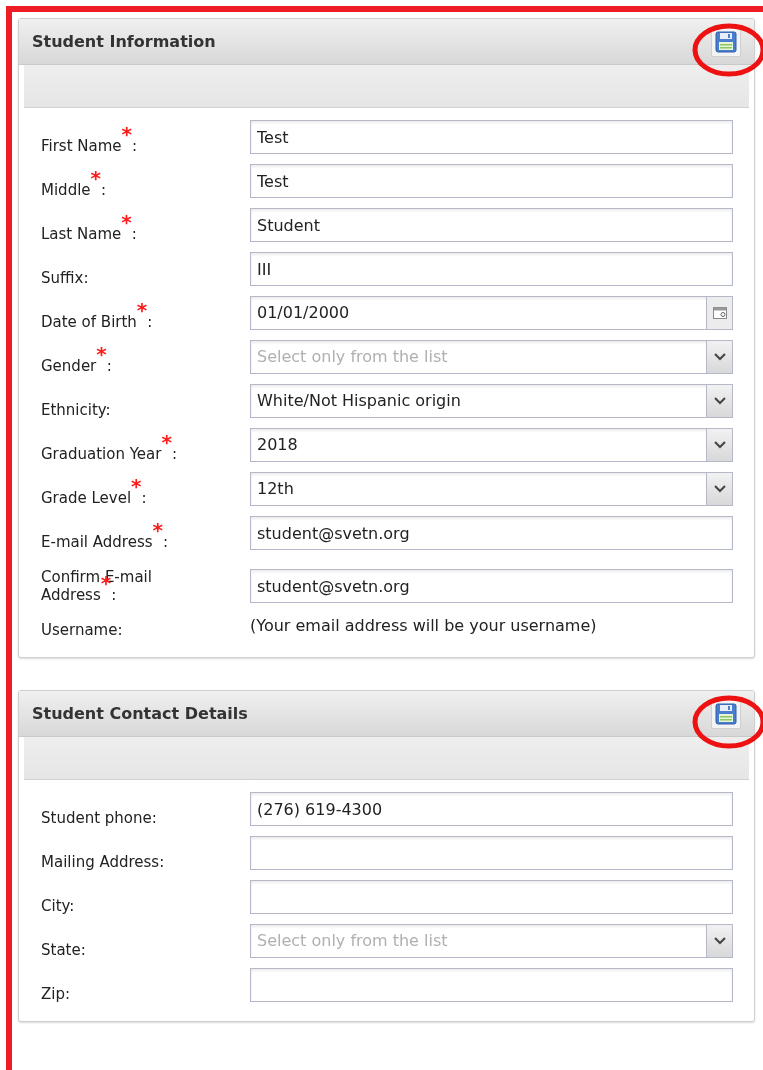 The height and width of the screenshot is (1070, 763). What do you see at coordinates (423, 625) in the screenshot?
I see `username-note: (Your email address will be your username)` at bounding box center [423, 625].